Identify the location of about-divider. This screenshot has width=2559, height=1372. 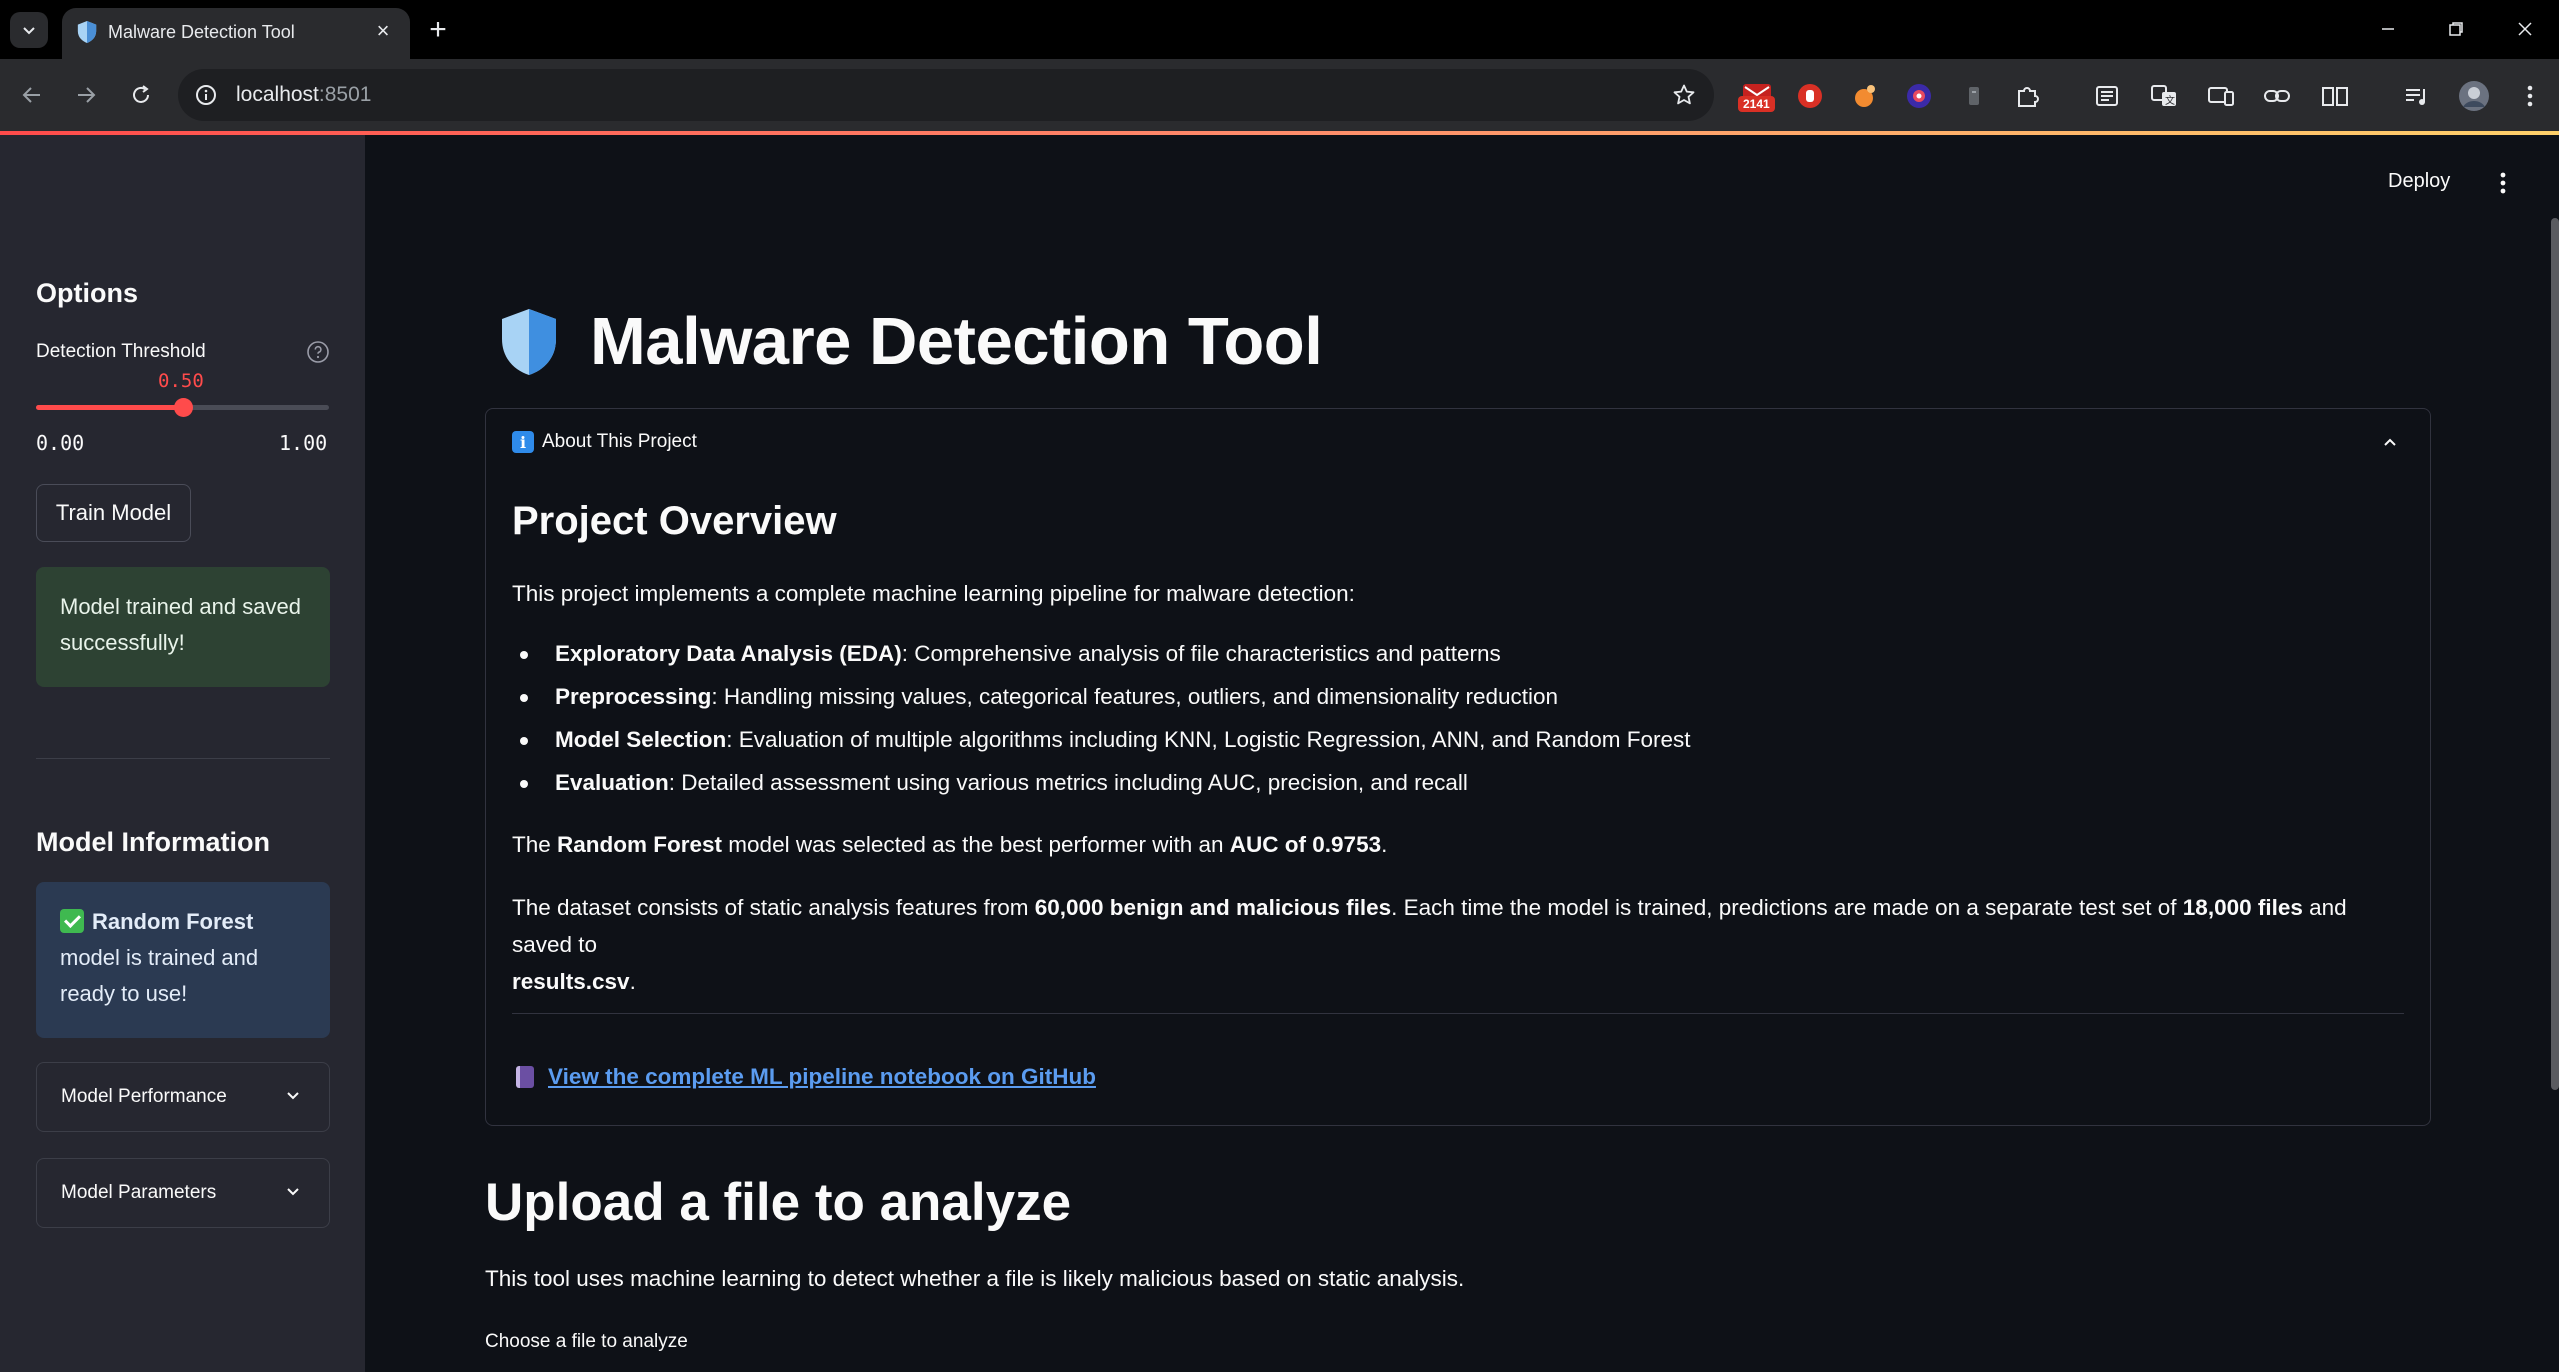
(1458, 1013).